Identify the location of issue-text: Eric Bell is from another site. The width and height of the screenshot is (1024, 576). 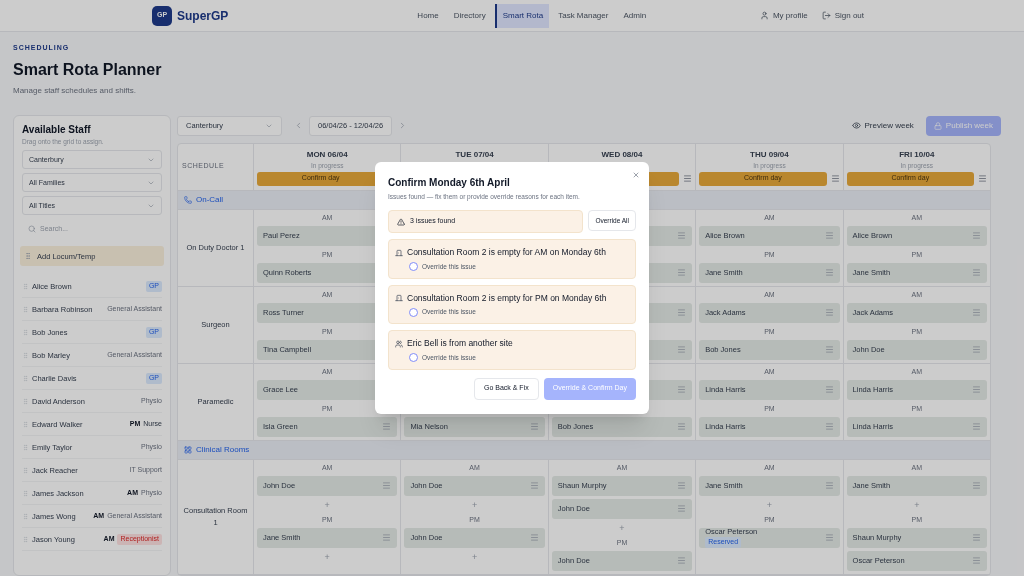
(460, 343).